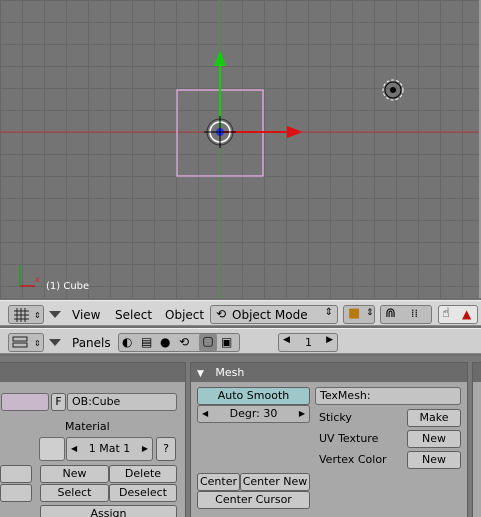  I want to click on next-panel-edge, so click(476, 439).